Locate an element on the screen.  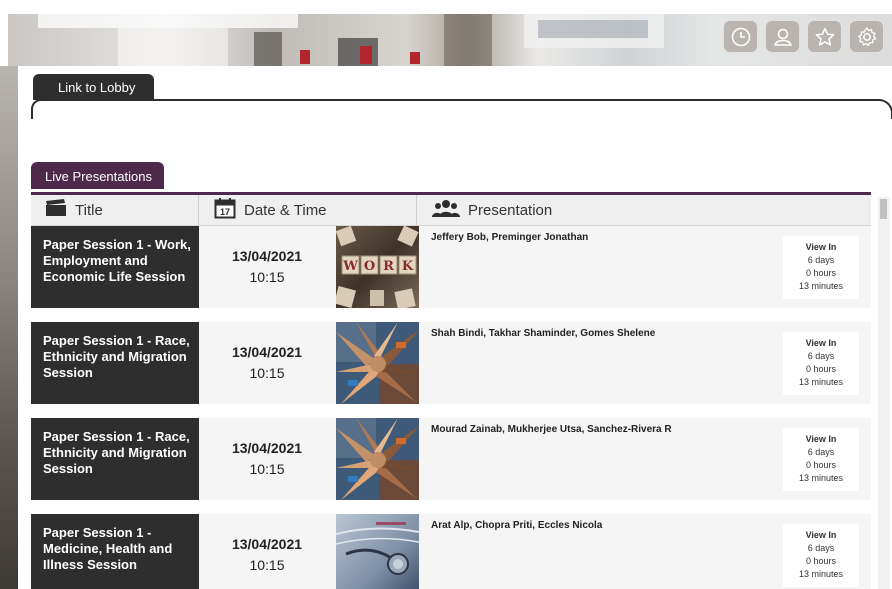
star-icon is located at coordinates (824, 36).